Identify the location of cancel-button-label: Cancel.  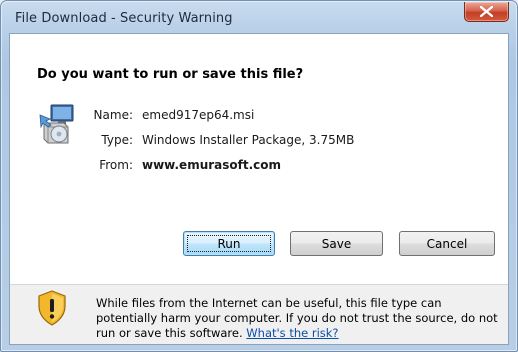
(447, 243).